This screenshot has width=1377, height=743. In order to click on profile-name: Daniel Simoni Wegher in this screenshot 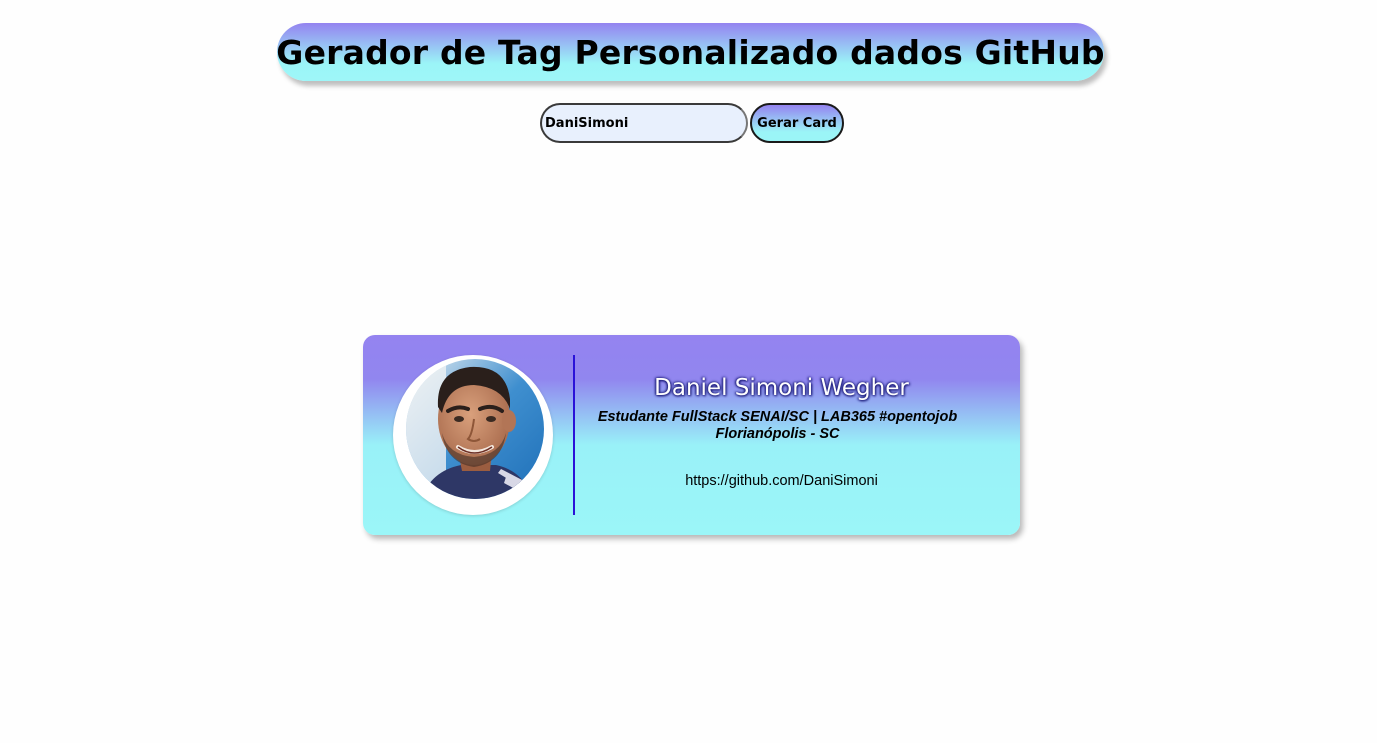, I will do `click(781, 388)`.